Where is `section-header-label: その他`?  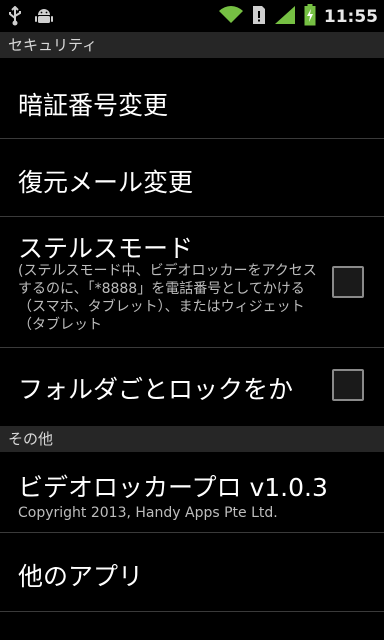
section-header-label: その他 is located at coordinates (31, 439).